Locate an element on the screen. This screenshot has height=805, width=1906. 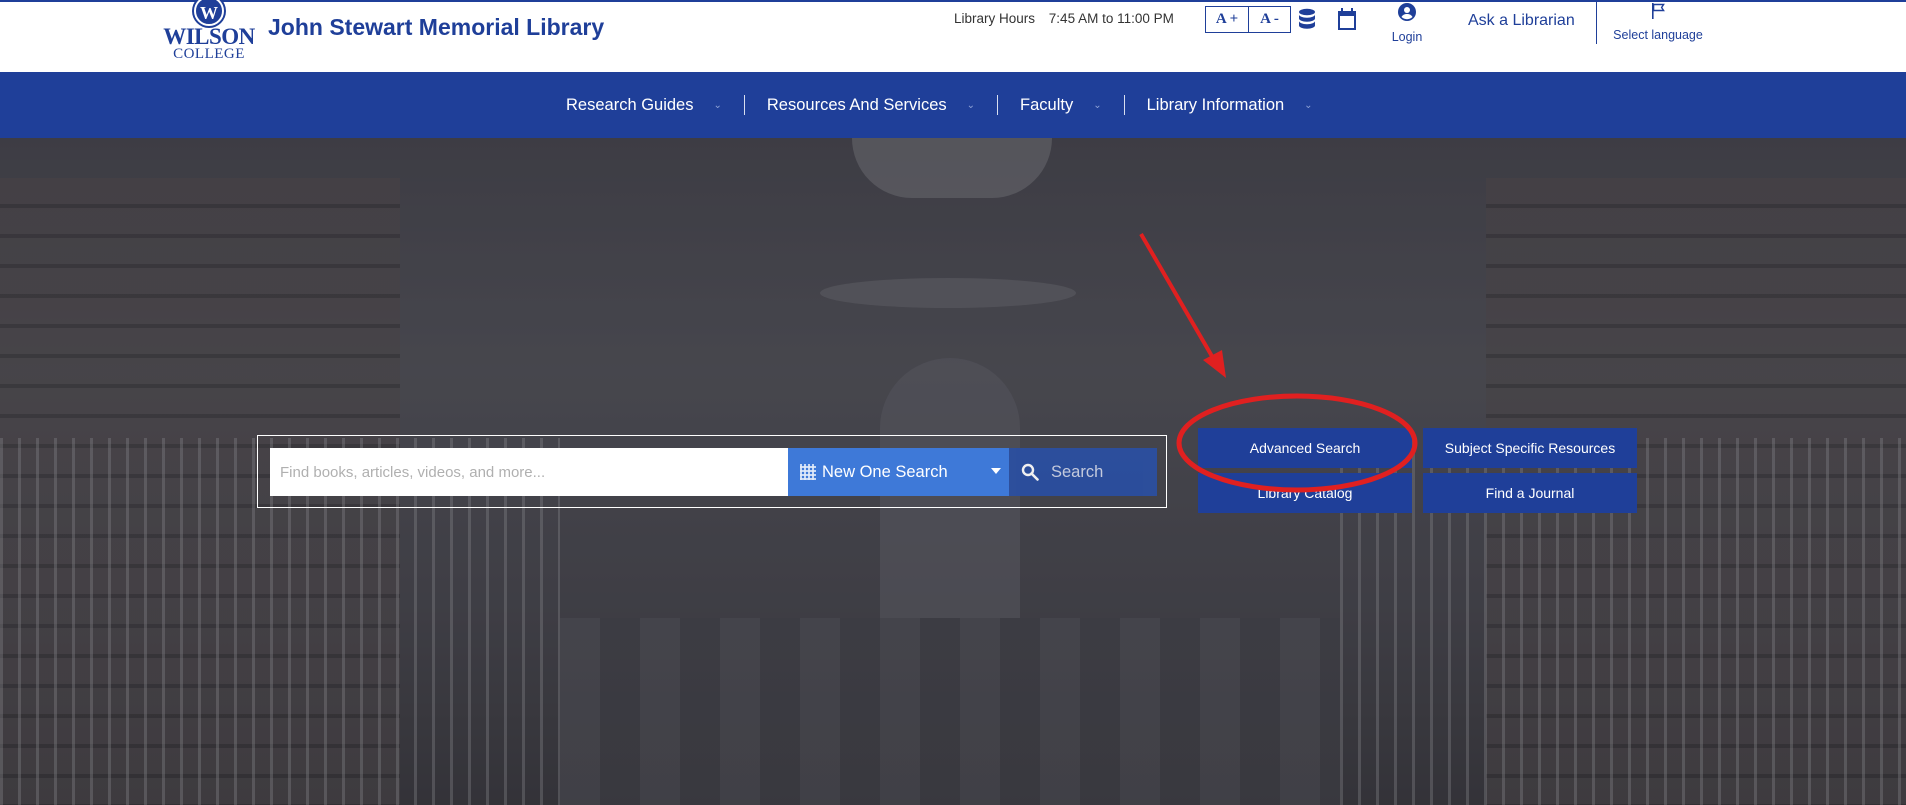
find-journal-button: Find a Journal is located at coordinates (1530, 493).